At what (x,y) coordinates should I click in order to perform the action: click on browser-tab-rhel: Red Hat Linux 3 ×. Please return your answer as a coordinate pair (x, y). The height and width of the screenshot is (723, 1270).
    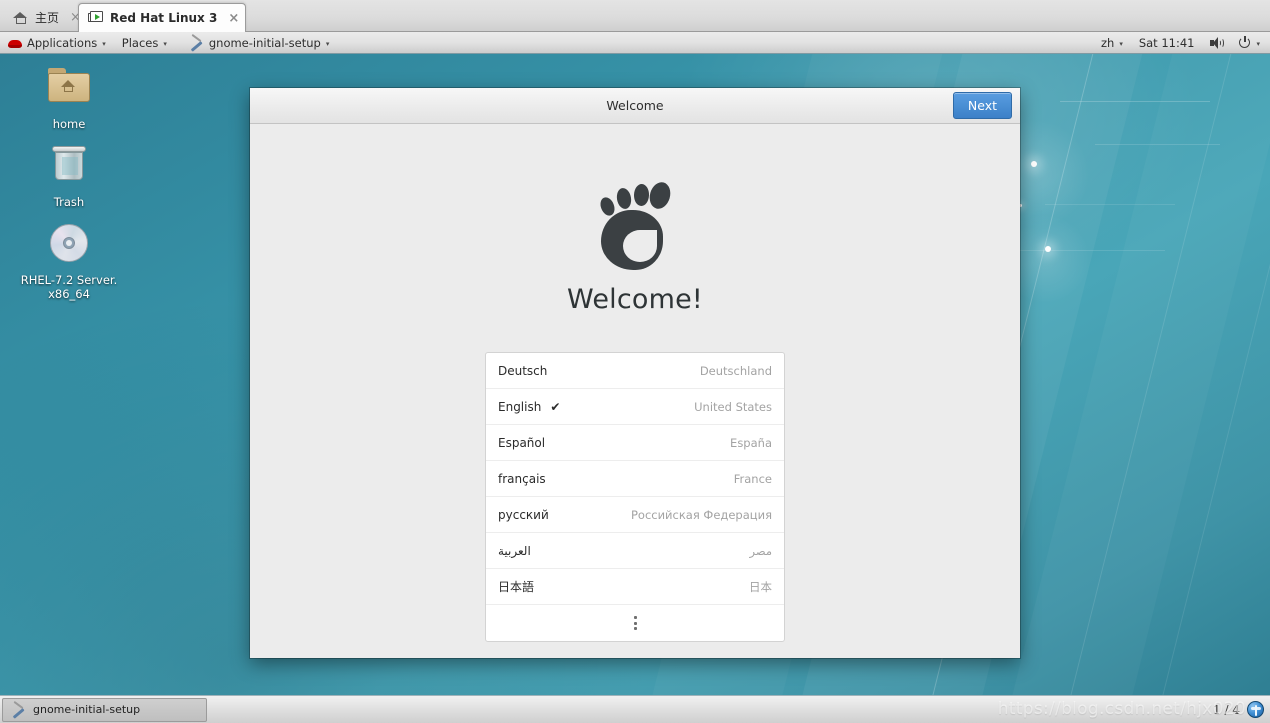
    Looking at the image, I should click on (162, 17).